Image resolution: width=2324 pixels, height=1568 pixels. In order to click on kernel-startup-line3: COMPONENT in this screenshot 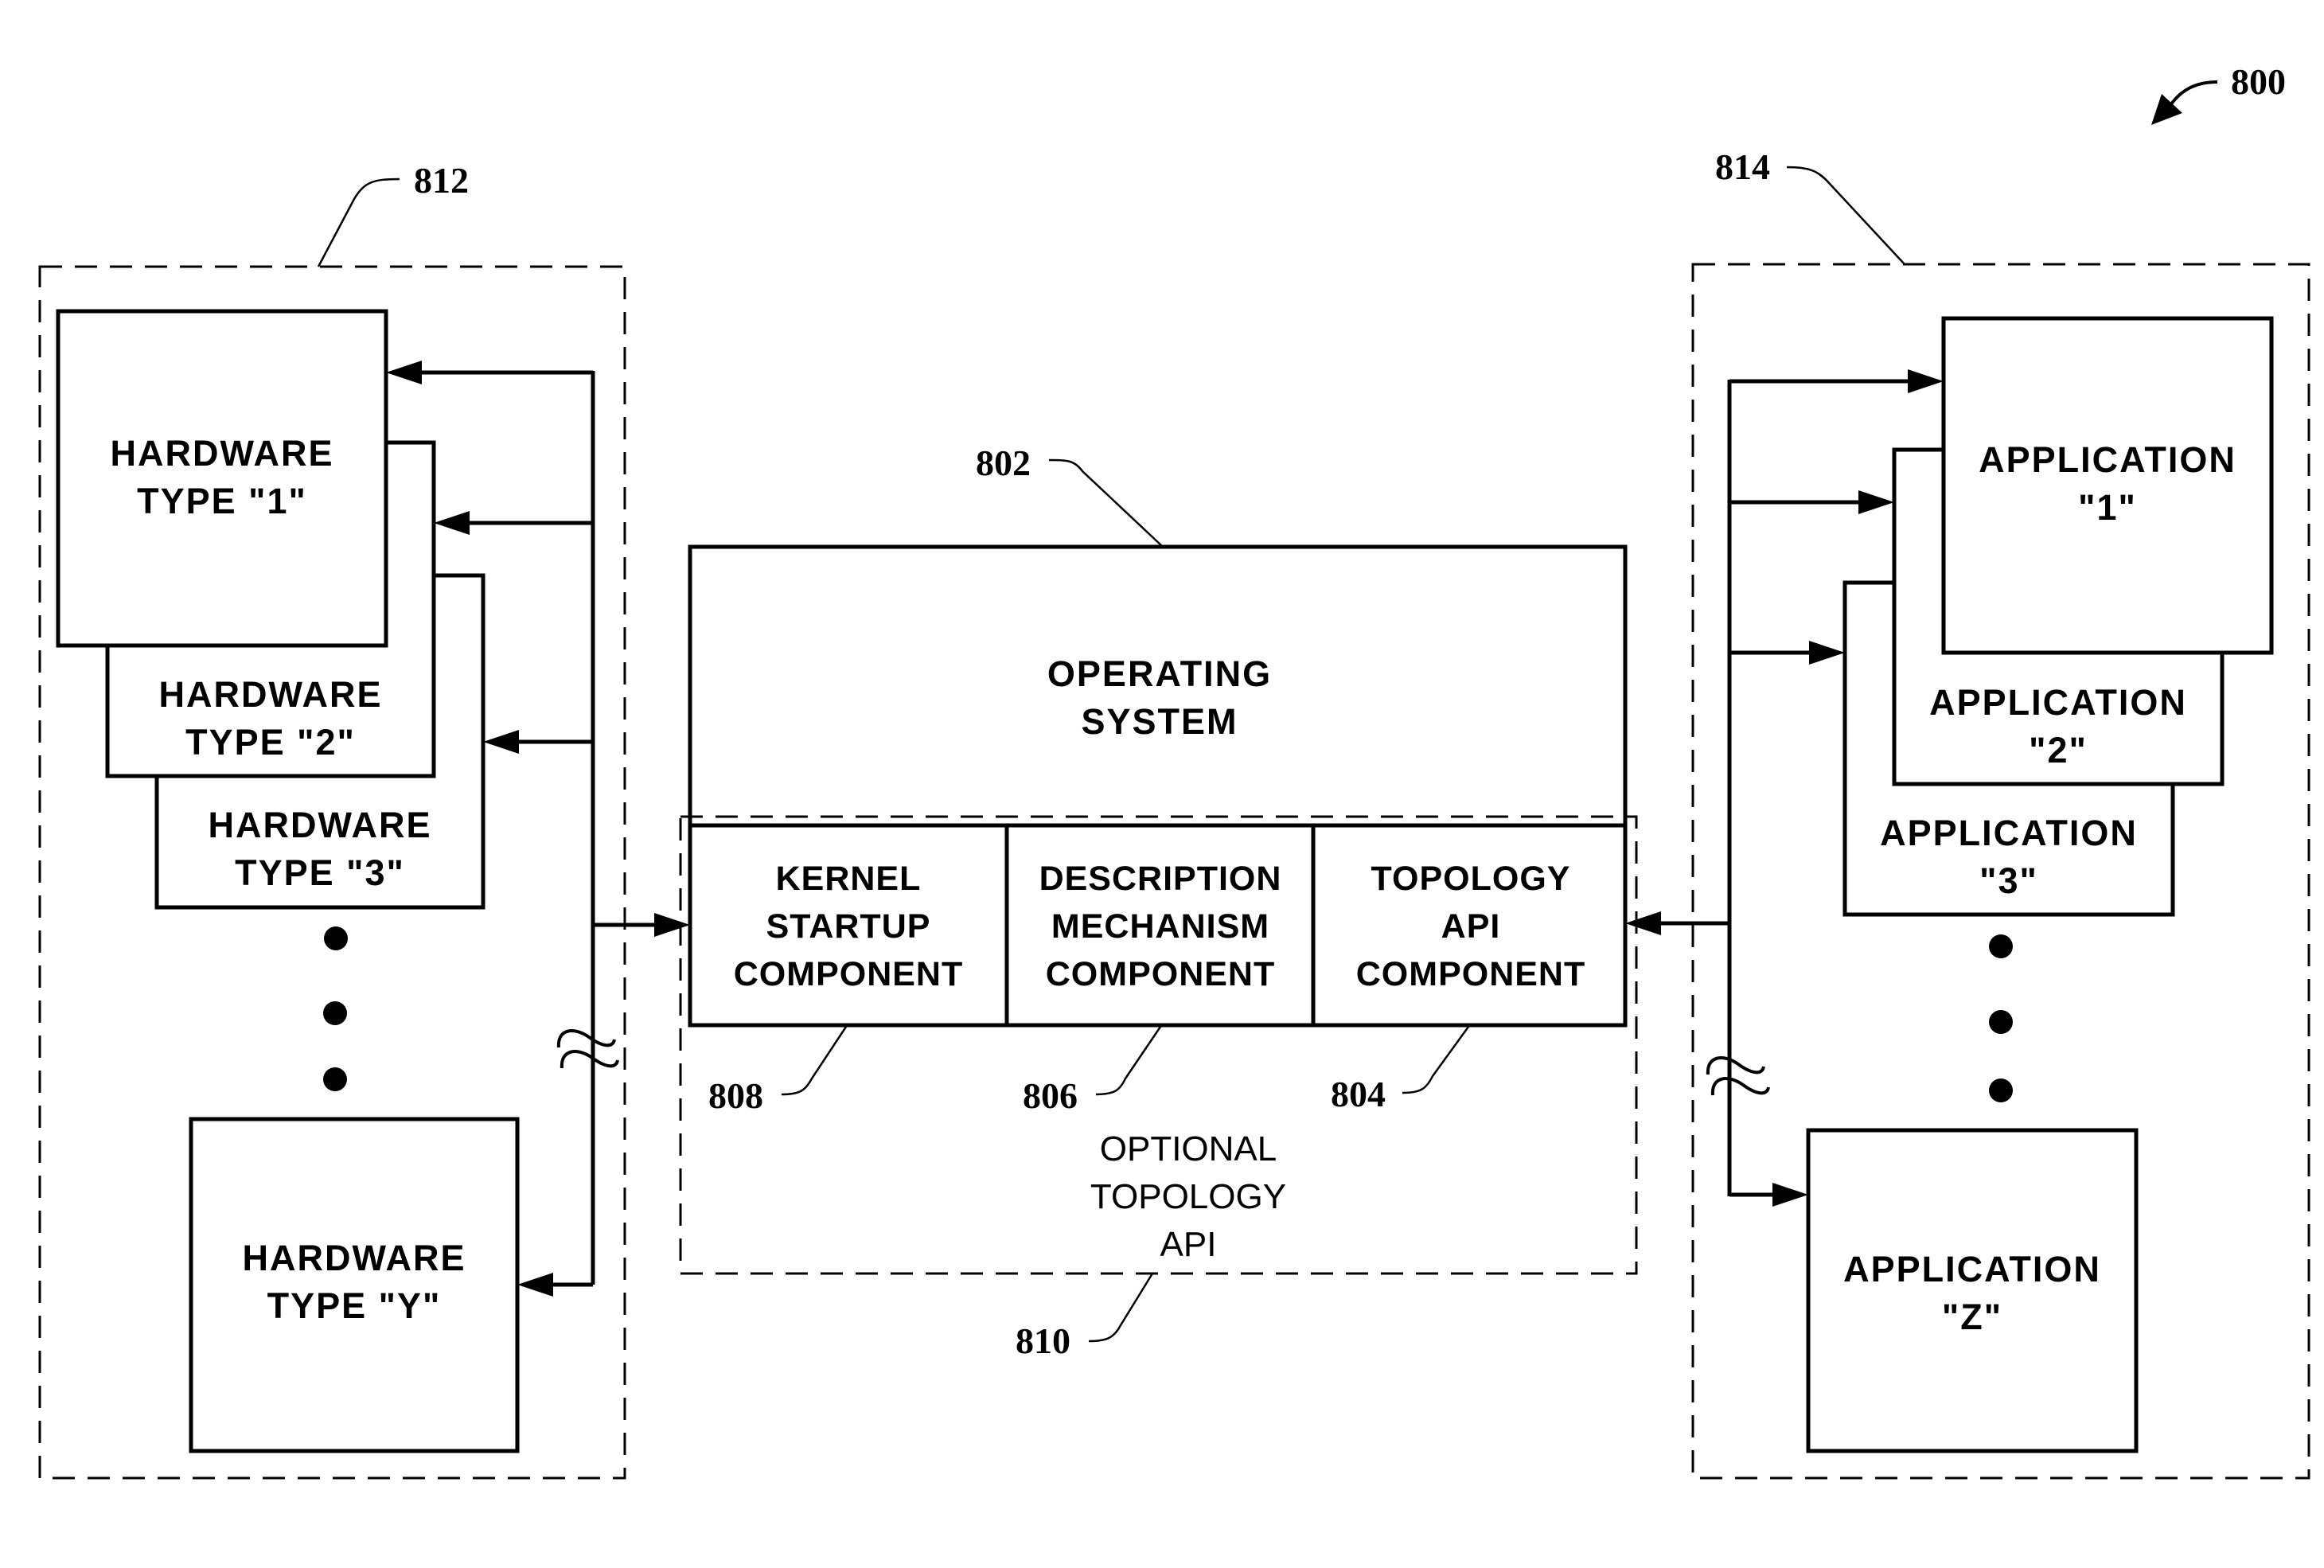, I will do `click(849, 974)`.